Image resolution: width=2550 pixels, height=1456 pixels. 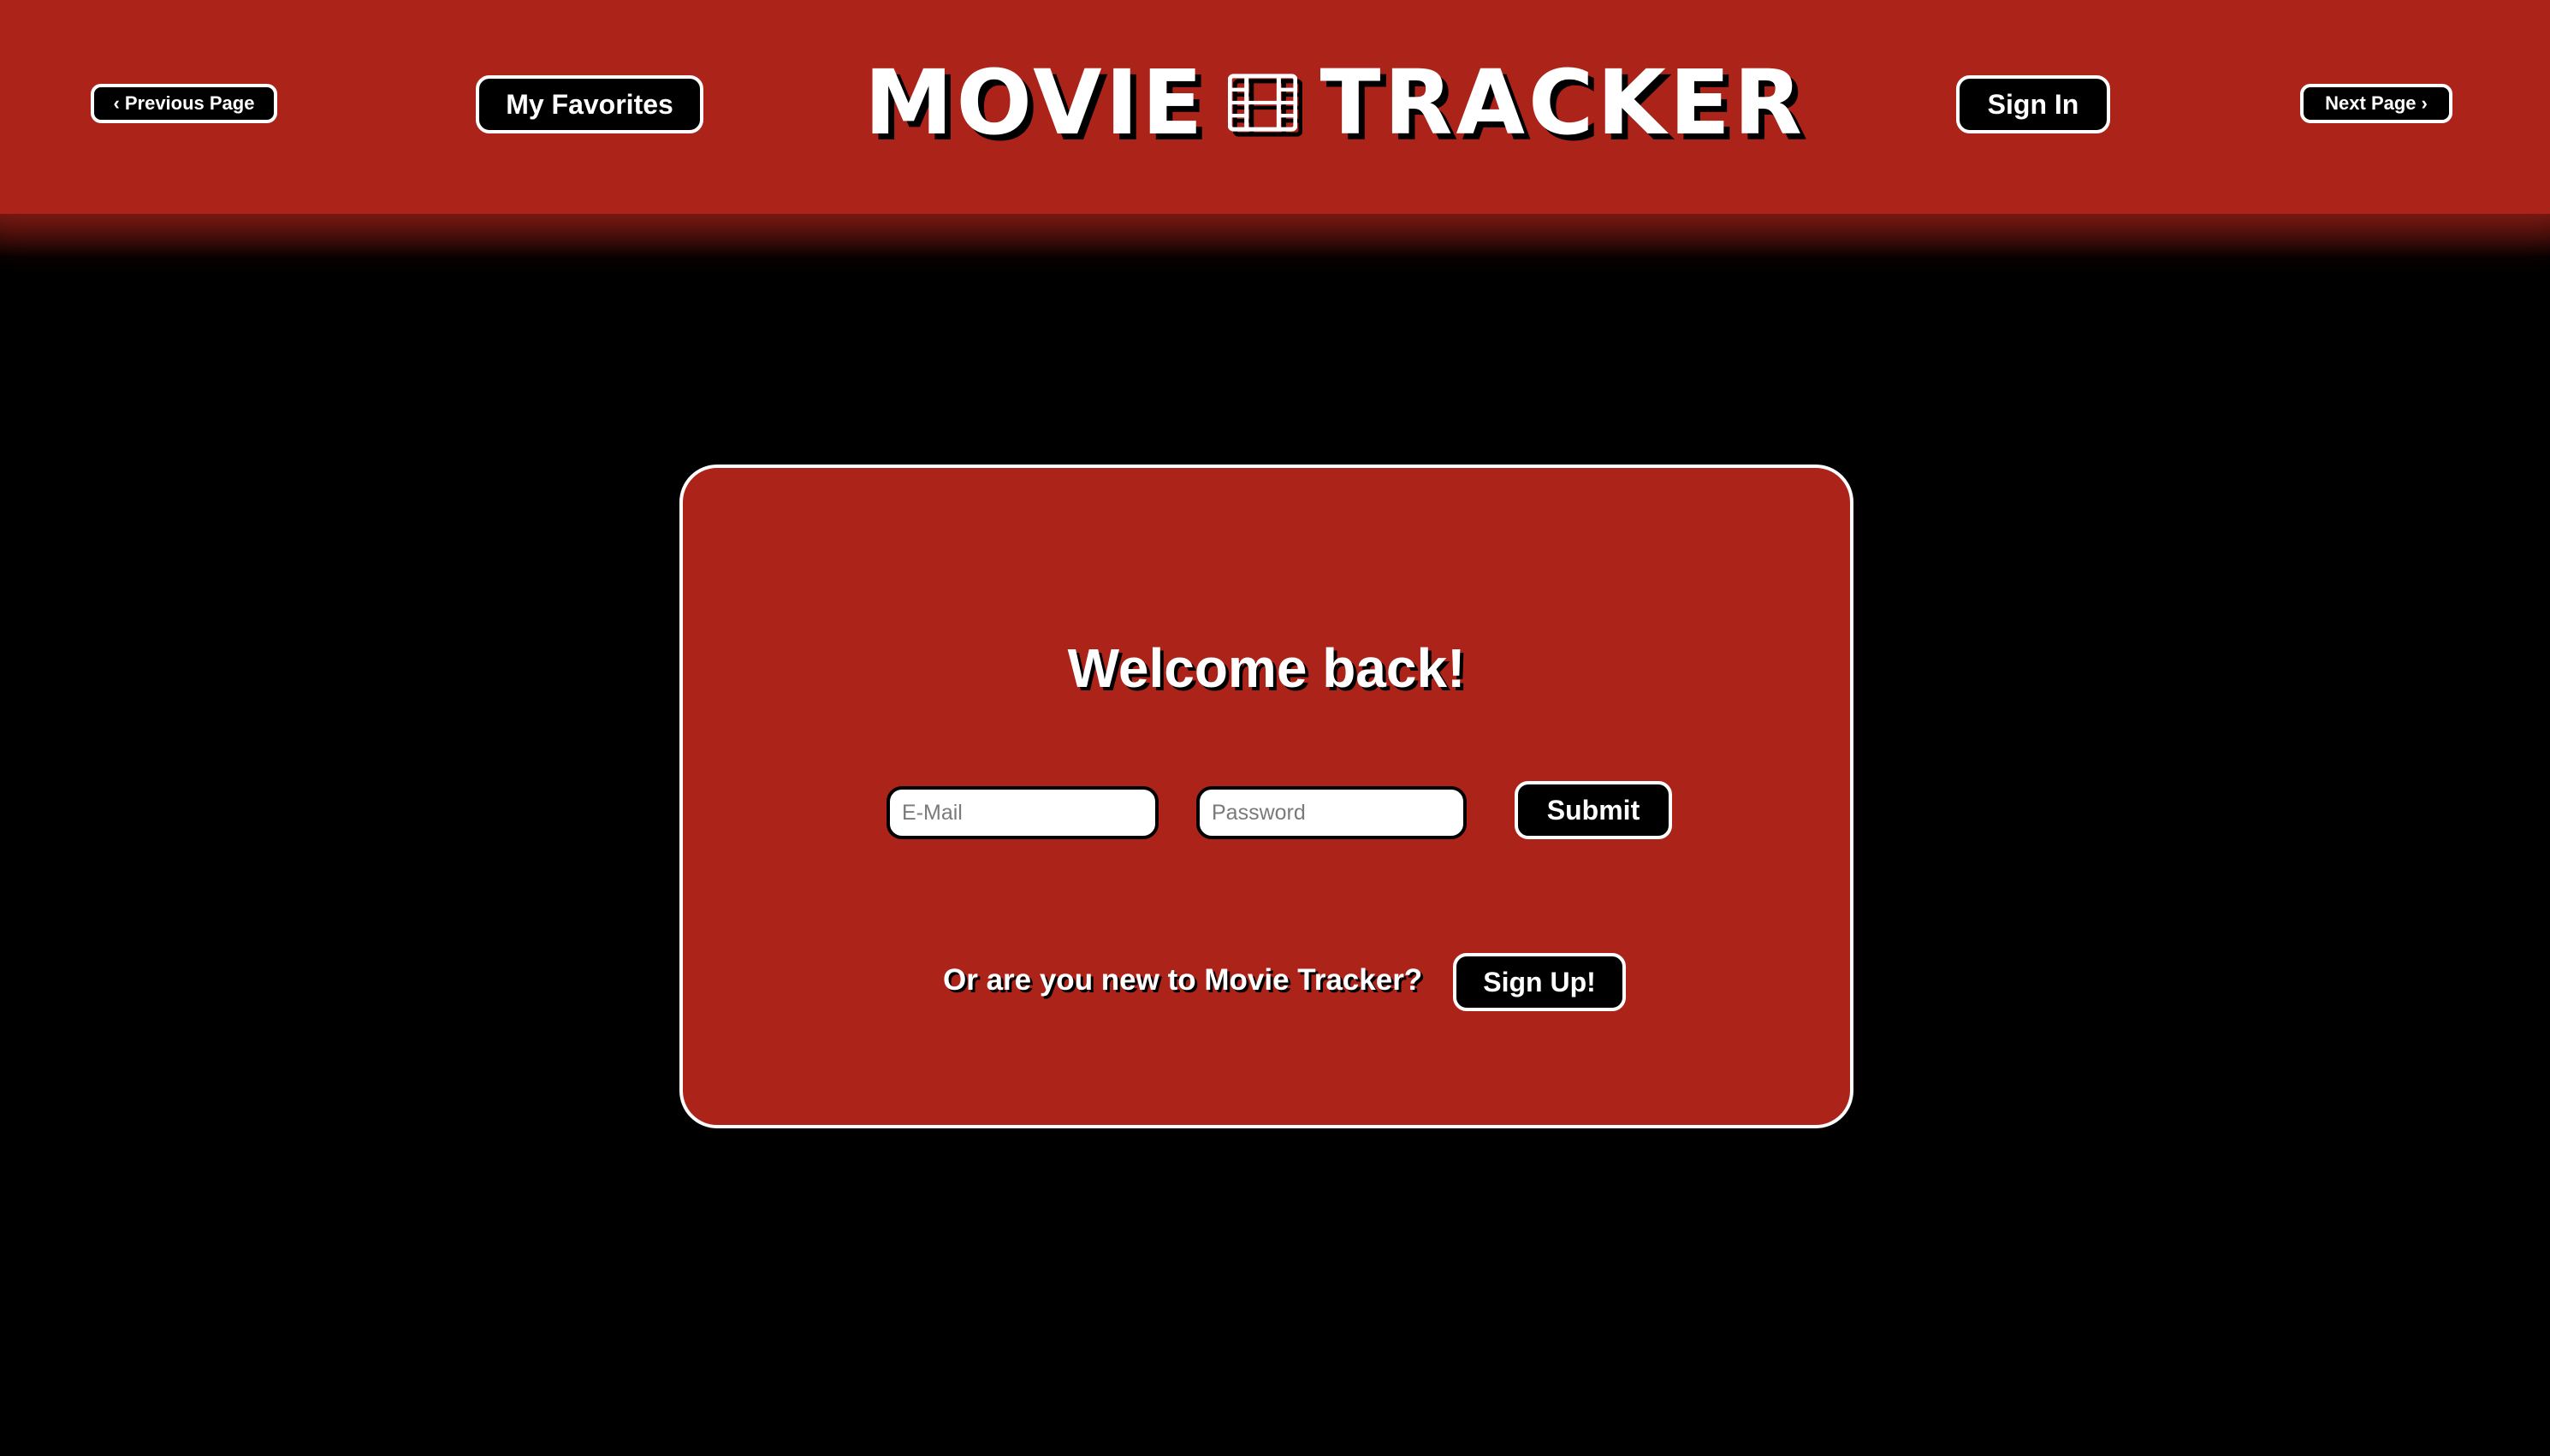 What do you see at coordinates (1562, 102) in the screenshot?
I see `logo-word-tracker: TRACKER` at bounding box center [1562, 102].